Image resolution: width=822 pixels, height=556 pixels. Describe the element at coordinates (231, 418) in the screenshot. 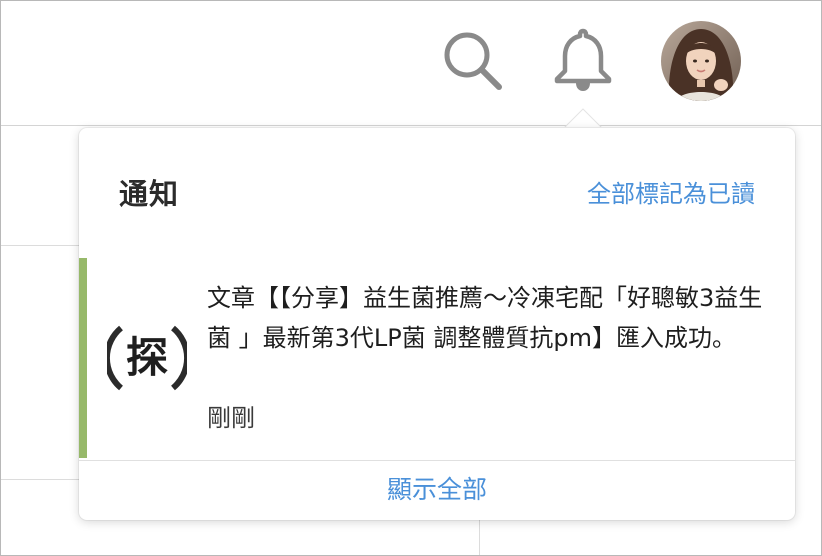

I see `notification-time: 剛剛` at that location.